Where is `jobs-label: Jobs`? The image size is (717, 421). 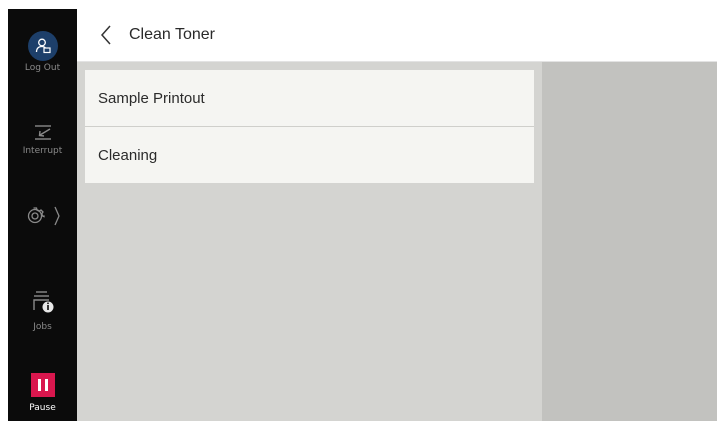 jobs-label: Jobs is located at coordinates (42, 327).